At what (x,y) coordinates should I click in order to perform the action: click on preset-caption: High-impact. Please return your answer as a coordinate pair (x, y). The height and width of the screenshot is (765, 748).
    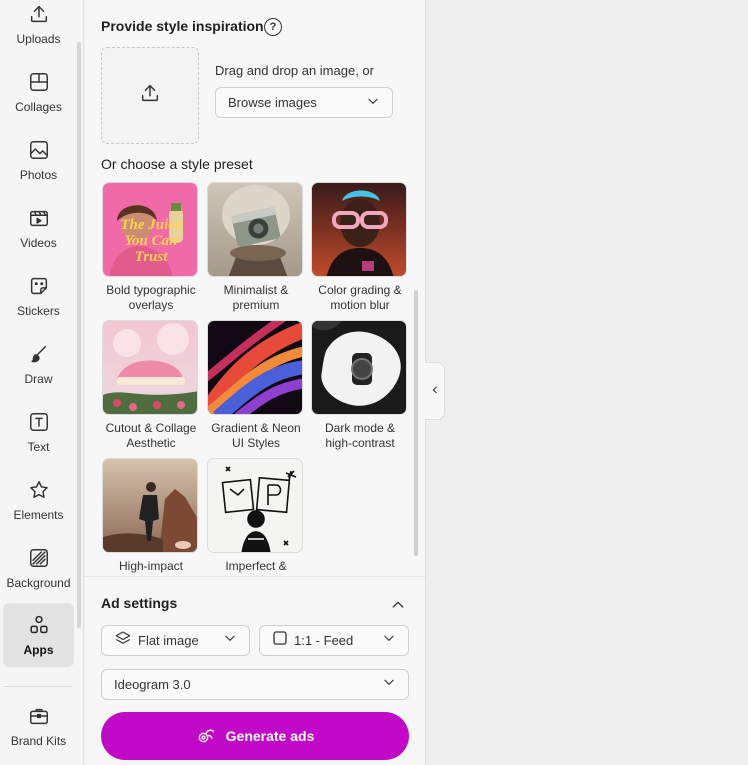
    Looking at the image, I should click on (151, 566).